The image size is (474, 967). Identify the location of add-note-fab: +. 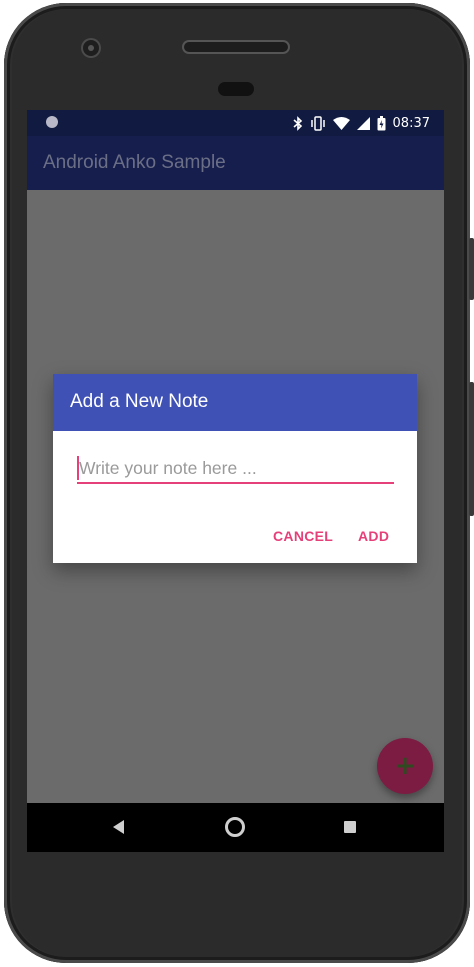
(405, 766).